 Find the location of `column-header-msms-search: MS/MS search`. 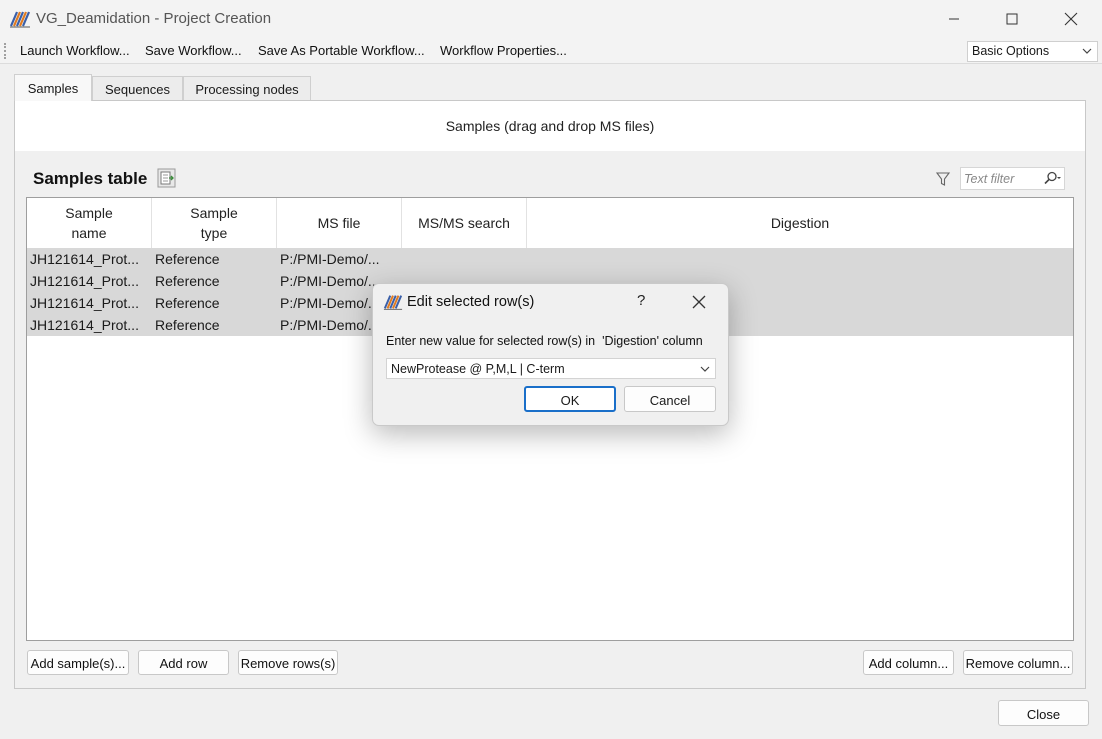

column-header-msms-search: MS/MS search is located at coordinates (464, 223).